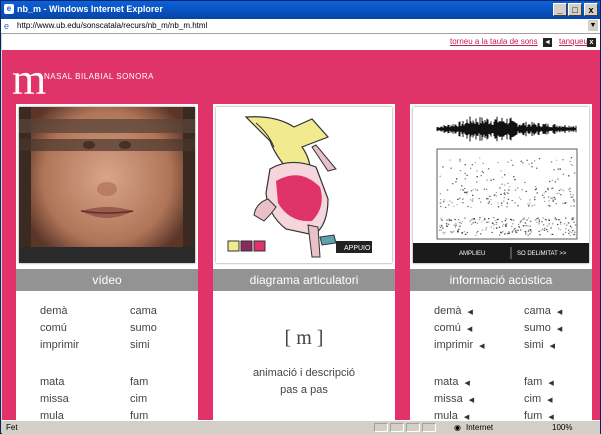  I want to click on ie-icon: e, so click(9, 9).